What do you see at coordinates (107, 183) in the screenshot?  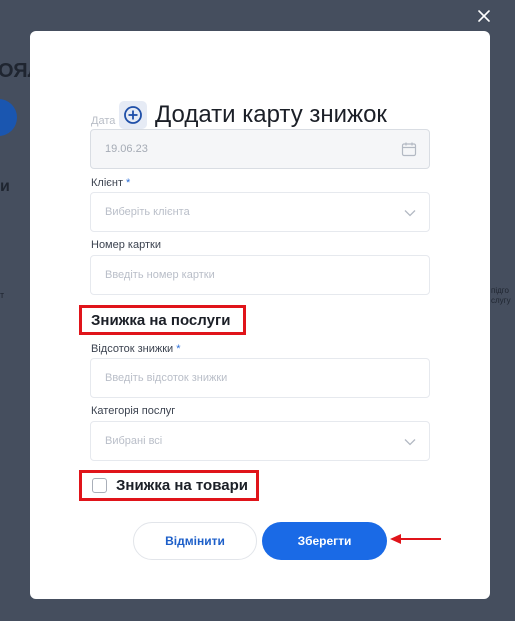 I see `client-label-text: Клієнт` at bounding box center [107, 183].